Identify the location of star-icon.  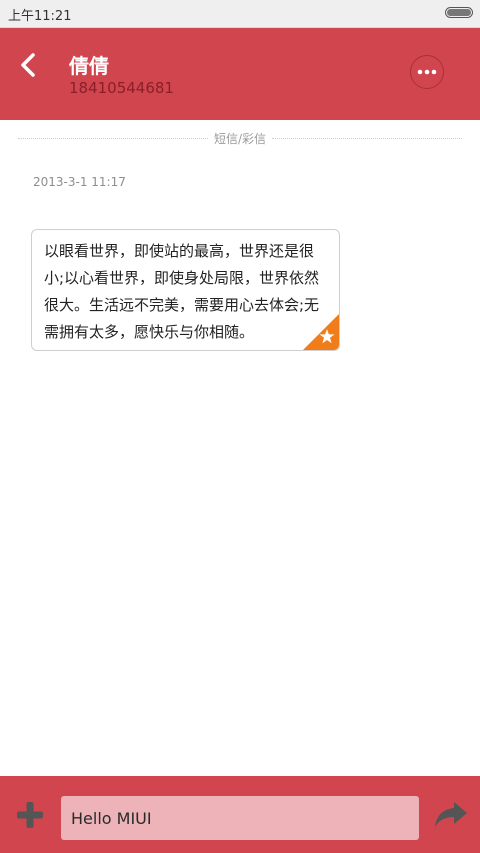
(321, 332).